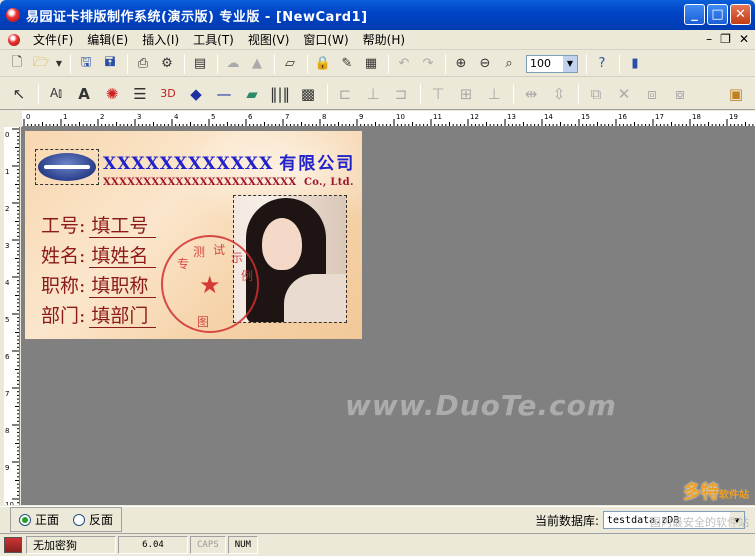 The image size is (755, 556). What do you see at coordinates (740, 14) in the screenshot?
I see `close-button: ✕` at bounding box center [740, 14].